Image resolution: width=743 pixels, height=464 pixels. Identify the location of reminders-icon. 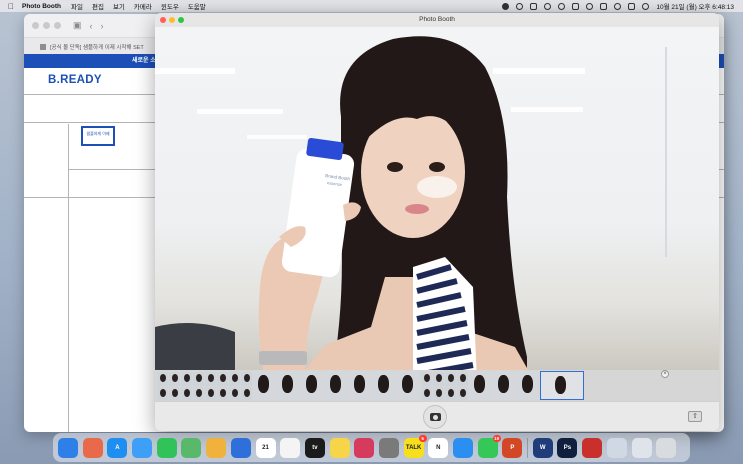
(290, 447).